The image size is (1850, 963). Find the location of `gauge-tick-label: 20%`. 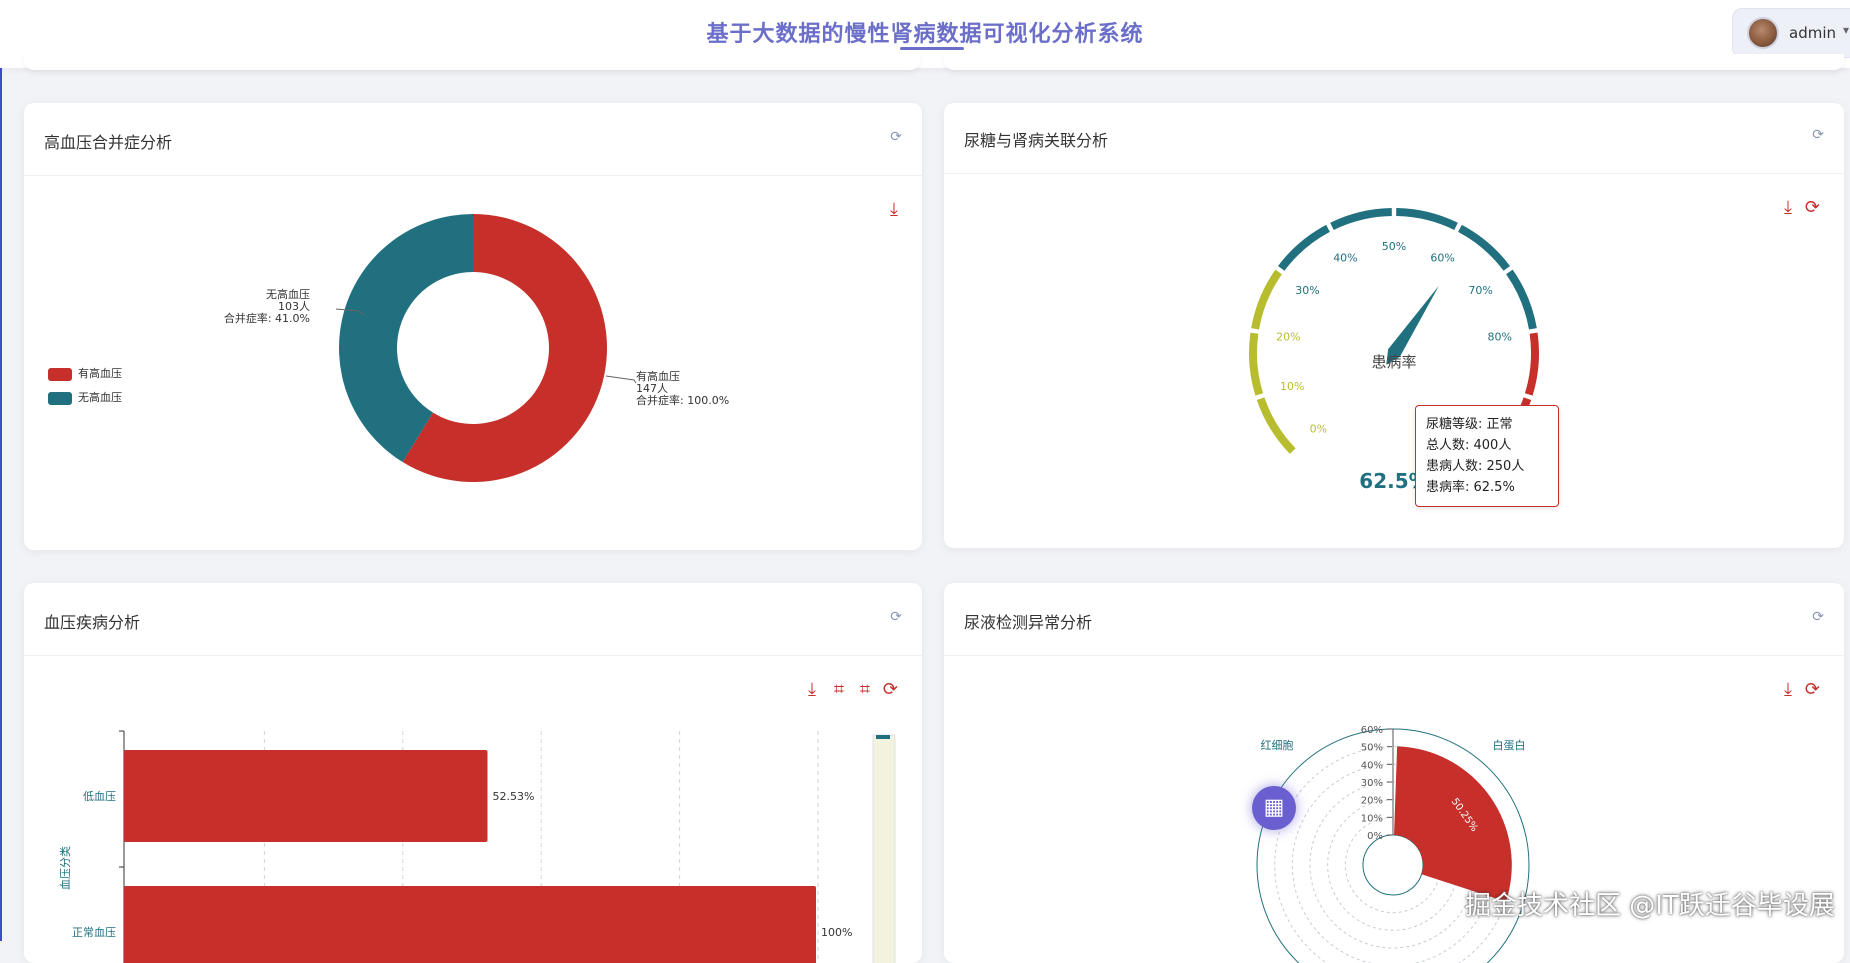

gauge-tick-label: 20% is located at coordinates (1288, 336).